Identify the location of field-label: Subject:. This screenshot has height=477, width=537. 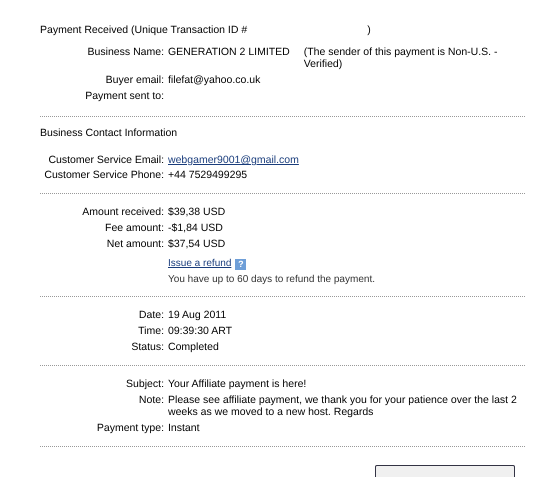
(145, 384).